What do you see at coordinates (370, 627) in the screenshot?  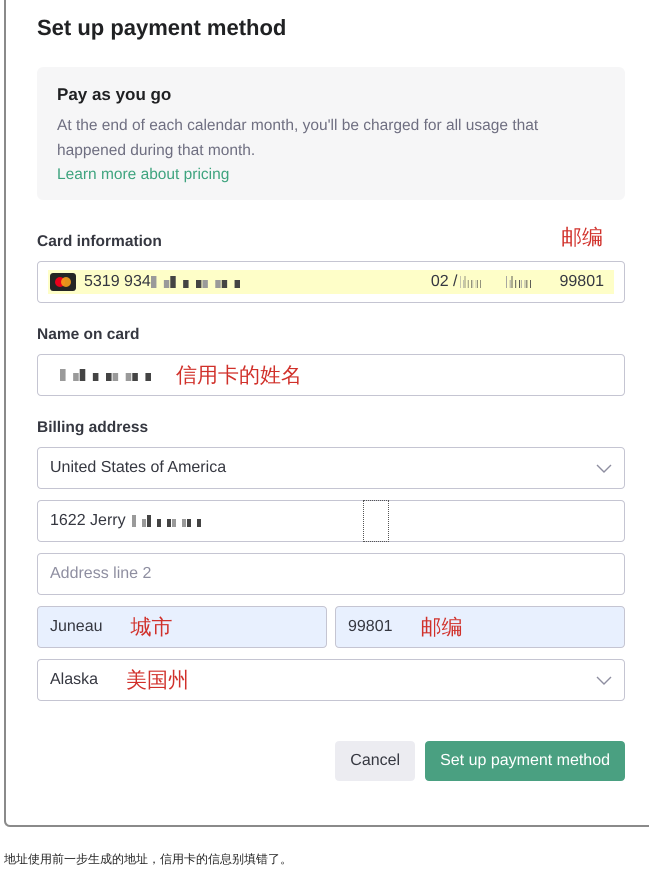 I see `field-value: 99801` at bounding box center [370, 627].